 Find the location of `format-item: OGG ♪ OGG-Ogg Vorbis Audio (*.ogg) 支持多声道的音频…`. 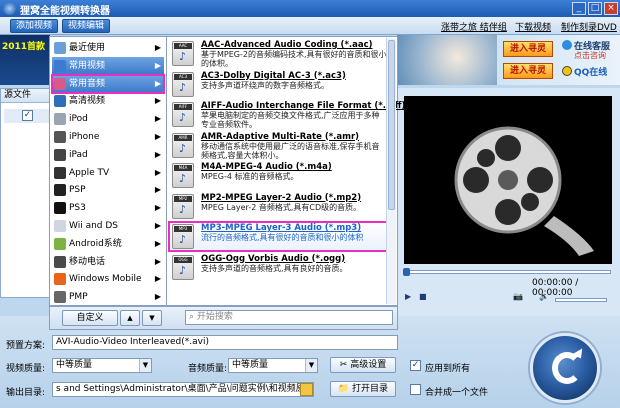

format-item: OGG ♪ OGG-Ogg Vorbis Audio (*.ogg) 支持多声道的音频… is located at coordinates (278, 267).